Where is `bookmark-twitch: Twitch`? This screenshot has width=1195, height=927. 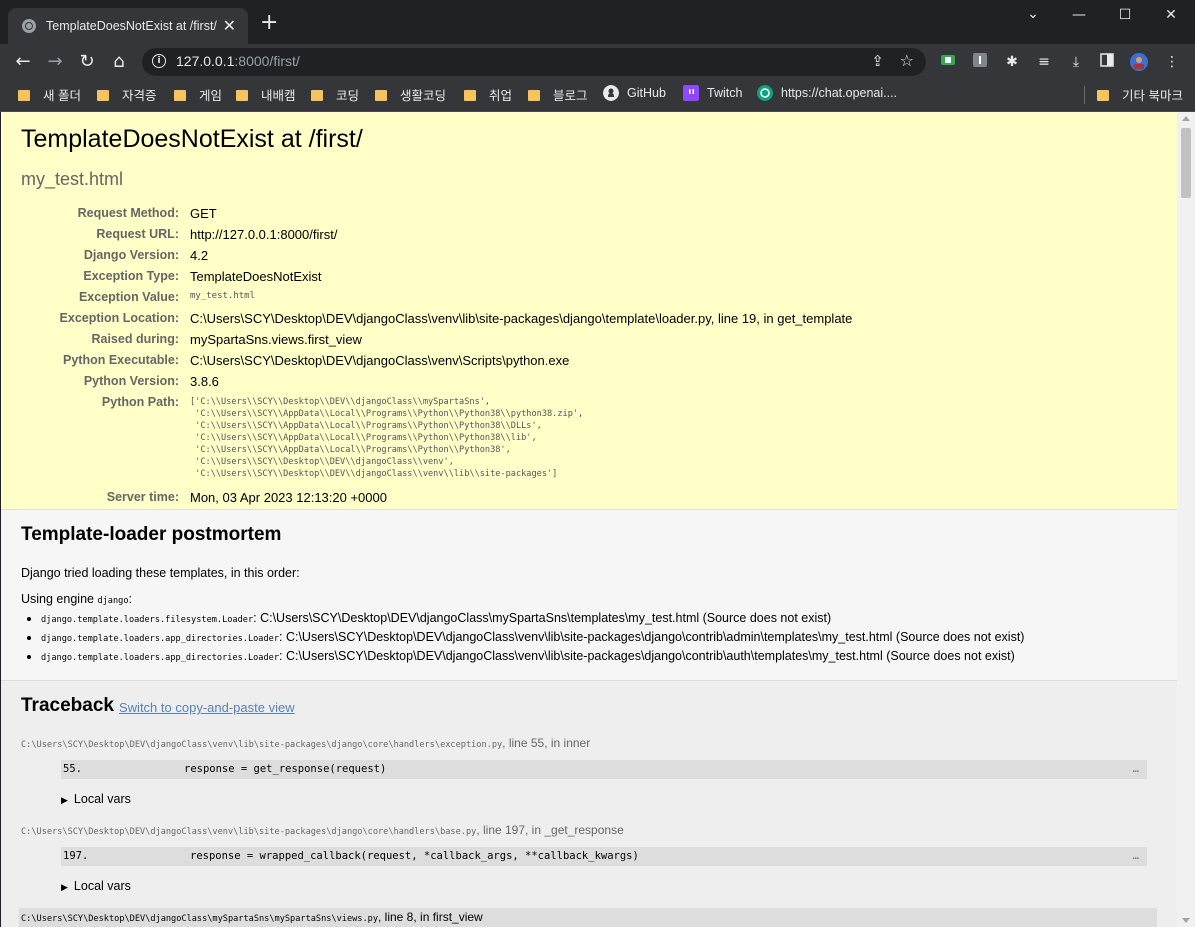 bookmark-twitch: Twitch is located at coordinates (712, 93).